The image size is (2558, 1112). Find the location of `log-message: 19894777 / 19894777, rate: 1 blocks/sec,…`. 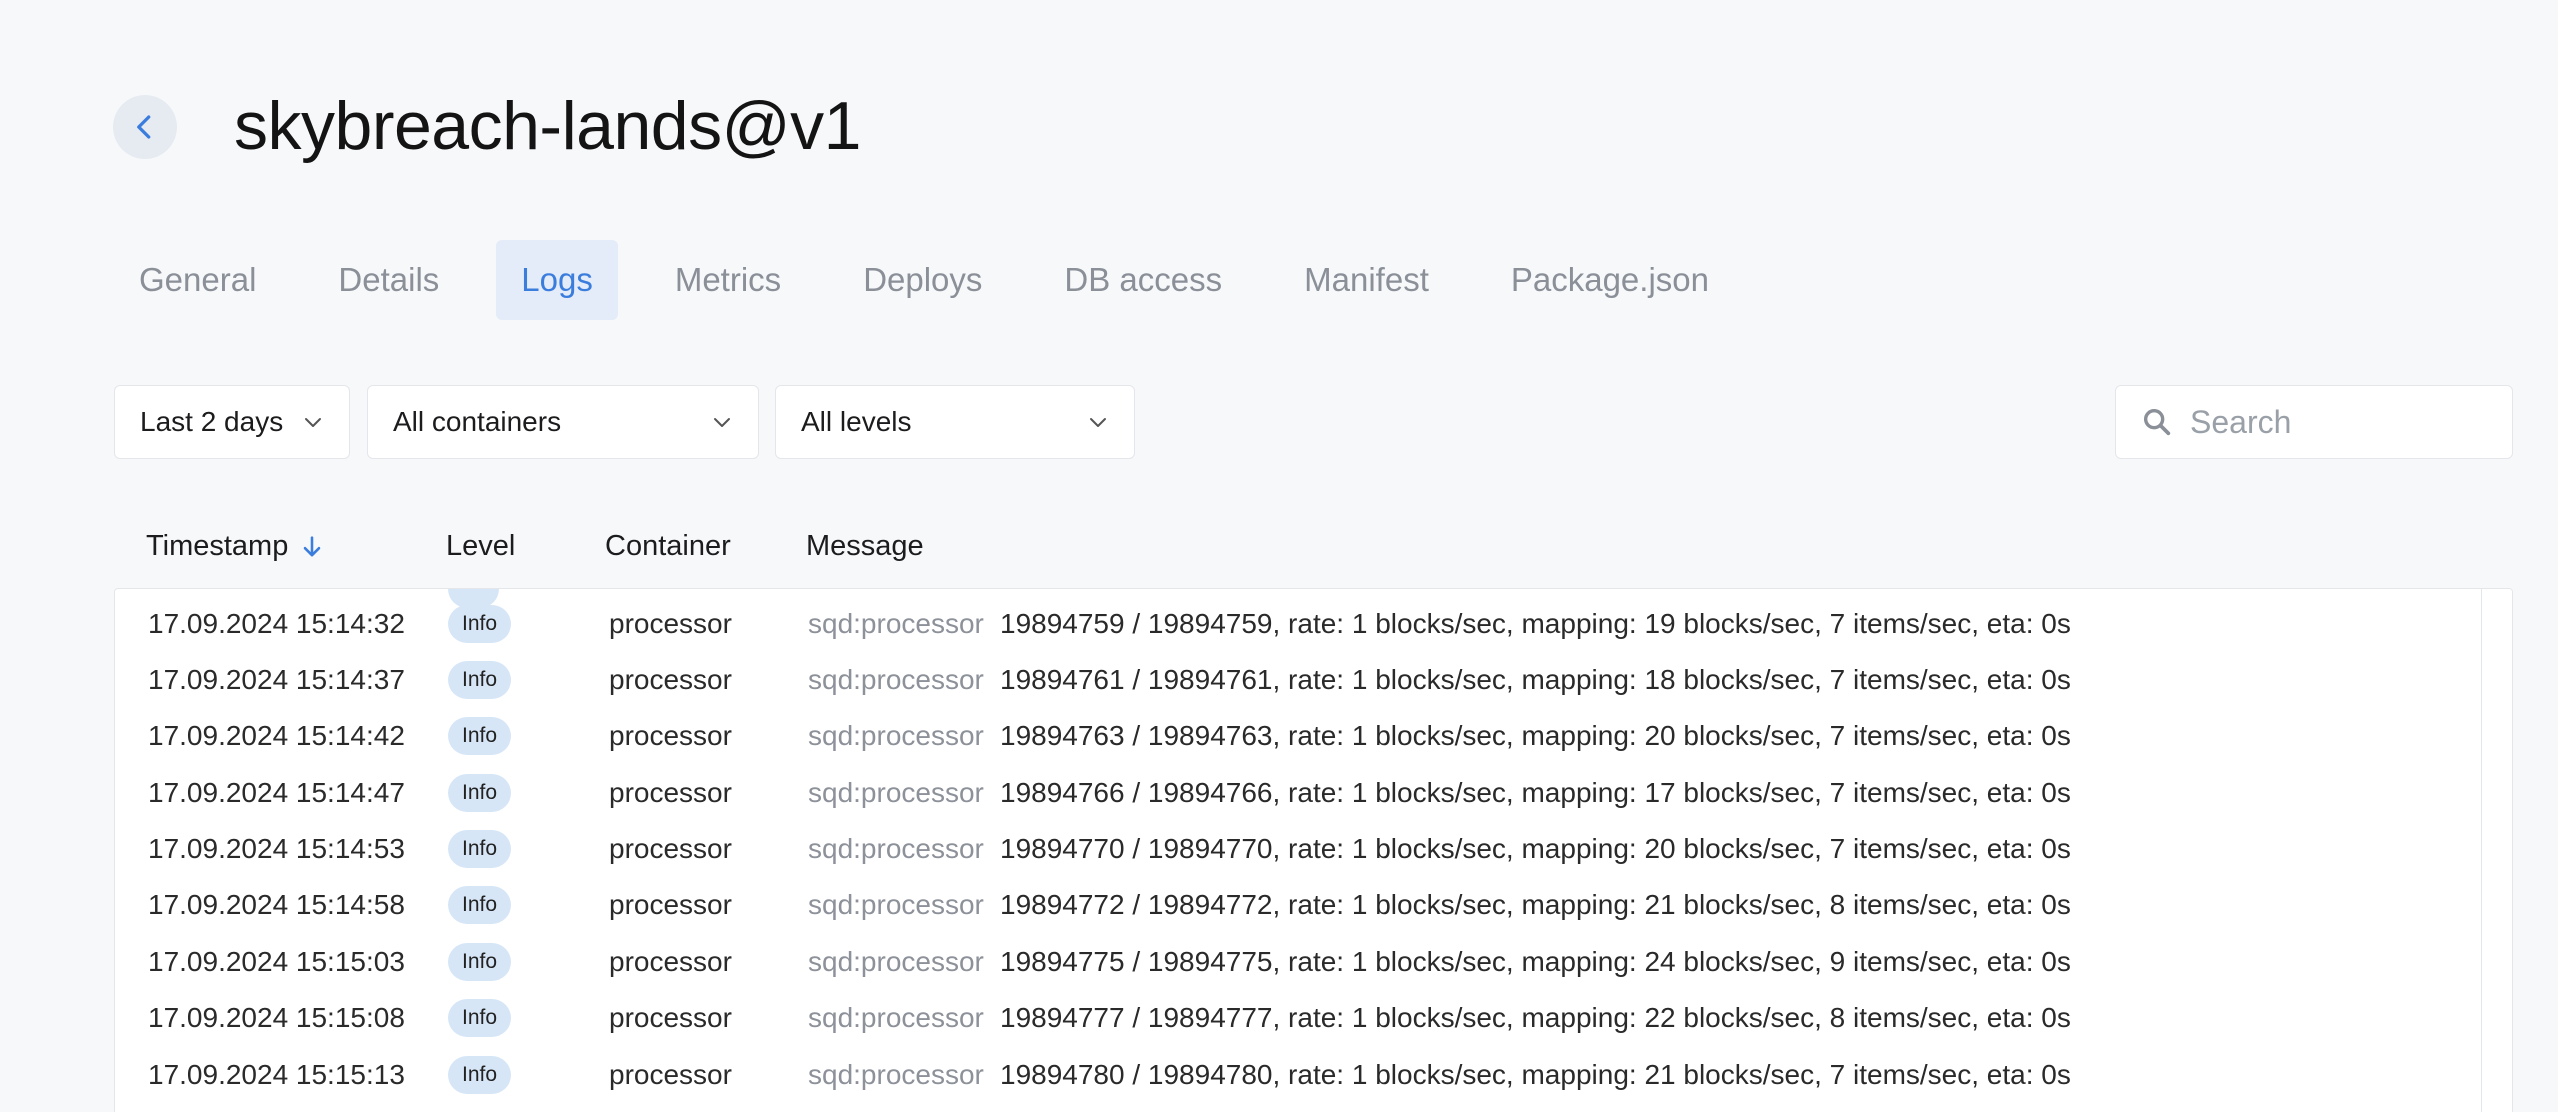

log-message: 19894777 / 19894777, rate: 1 blocks/sec,… is located at coordinates (1535, 1017).